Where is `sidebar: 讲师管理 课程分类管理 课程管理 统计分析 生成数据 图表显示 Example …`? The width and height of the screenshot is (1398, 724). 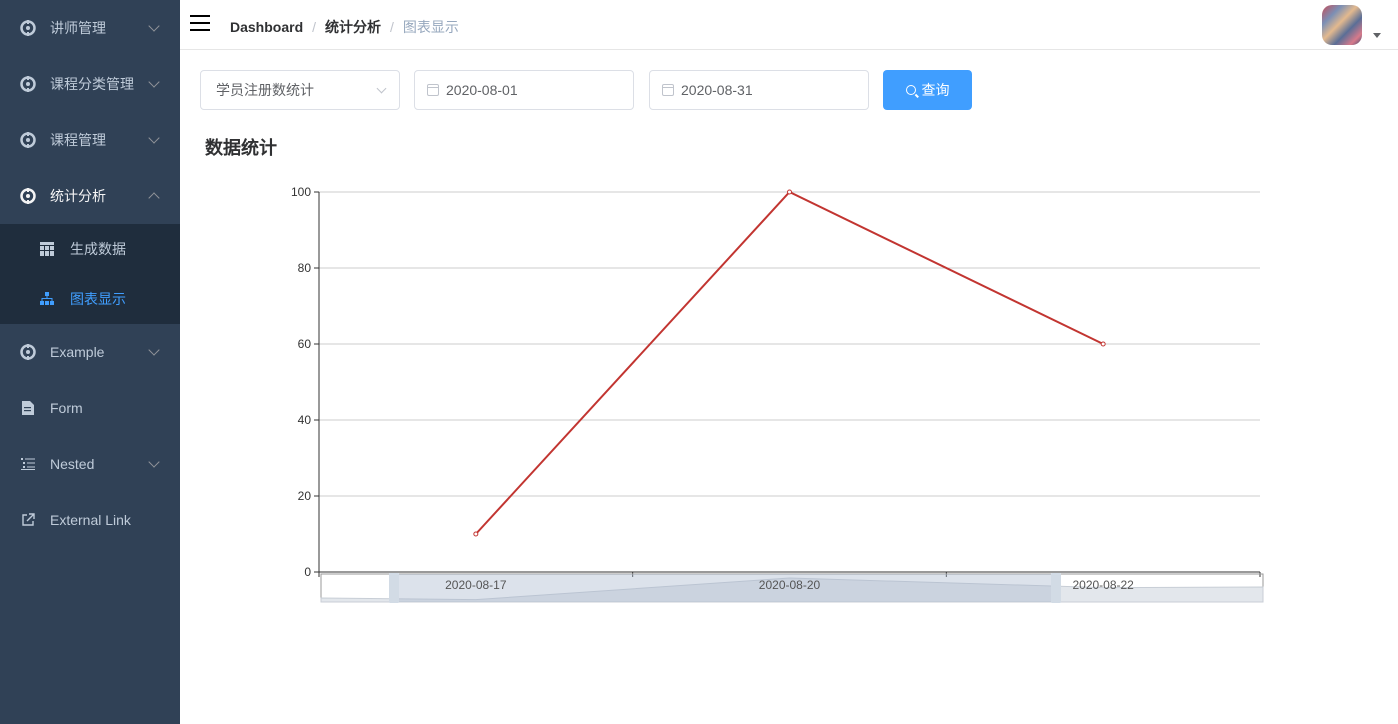
sidebar: 讲师管理 课程分类管理 课程管理 统计分析 生成数据 图表显示 Example … is located at coordinates (90, 362).